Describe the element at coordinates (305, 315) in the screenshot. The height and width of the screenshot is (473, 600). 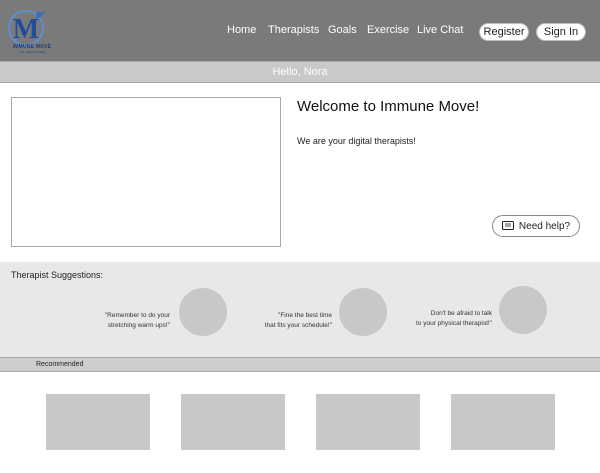
I see `suggestion-2-line1: "Fine the best time` at that location.